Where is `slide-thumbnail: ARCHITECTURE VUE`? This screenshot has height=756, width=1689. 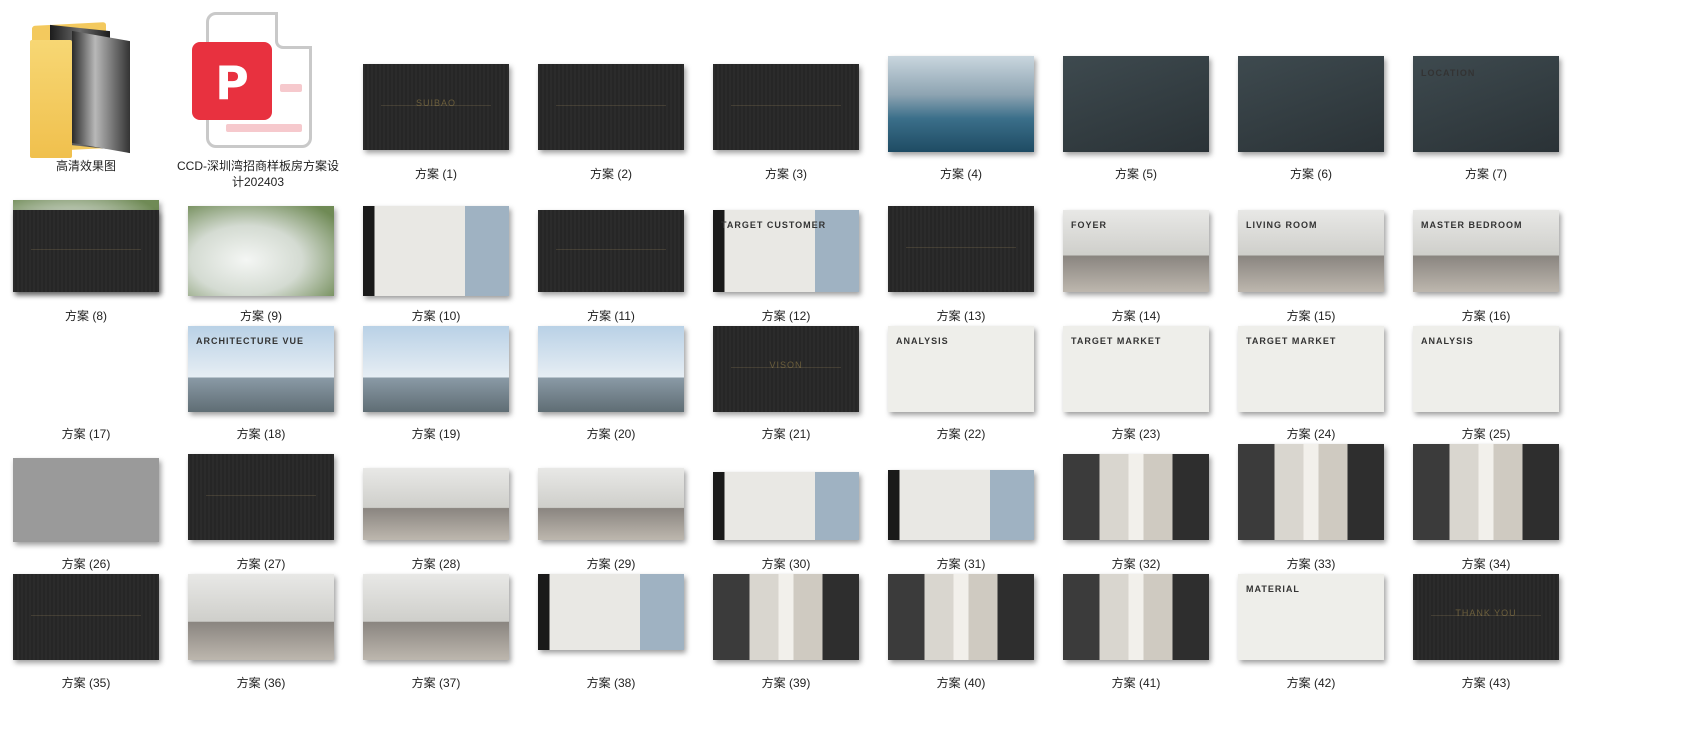 slide-thumbnail: ARCHITECTURE VUE is located at coordinates (261, 369).